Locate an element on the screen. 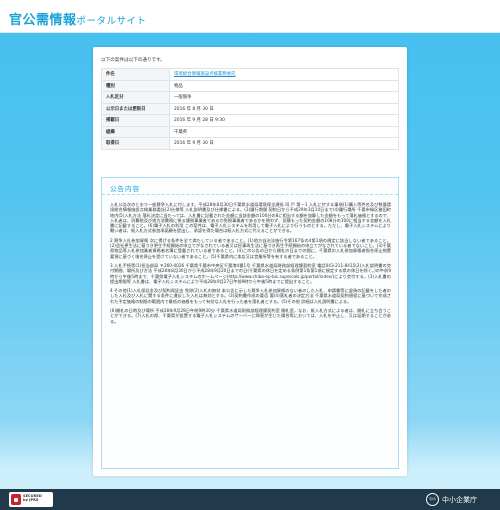 This screenshot has height=510, width=500. info-row: 公示日または更新日 2016 年 8 月 30 日 is located at coordinates (250, 108).